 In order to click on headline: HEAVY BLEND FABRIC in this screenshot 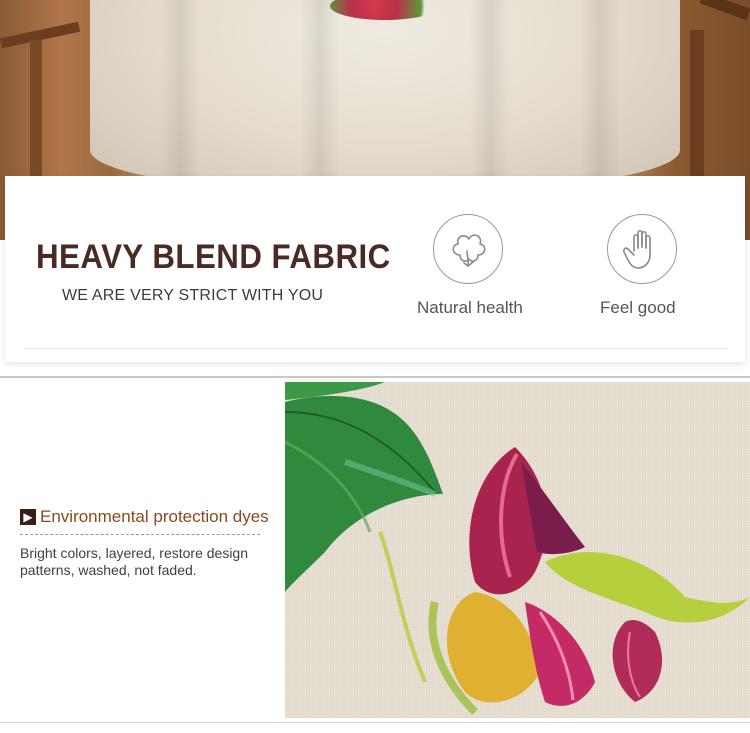, I will do `click(213, 257)`.